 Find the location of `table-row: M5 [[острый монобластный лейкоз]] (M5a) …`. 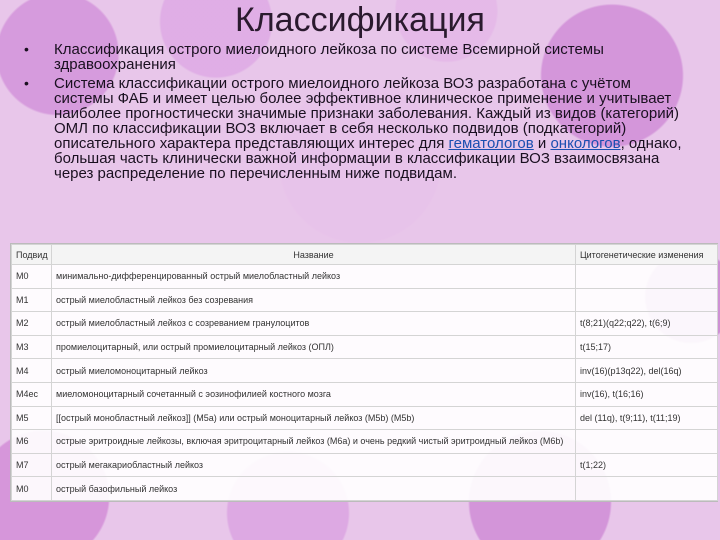

table-row: M5 [[острый монобластный лейкоз]] (M5a) … is located at coordinates (364, 418).